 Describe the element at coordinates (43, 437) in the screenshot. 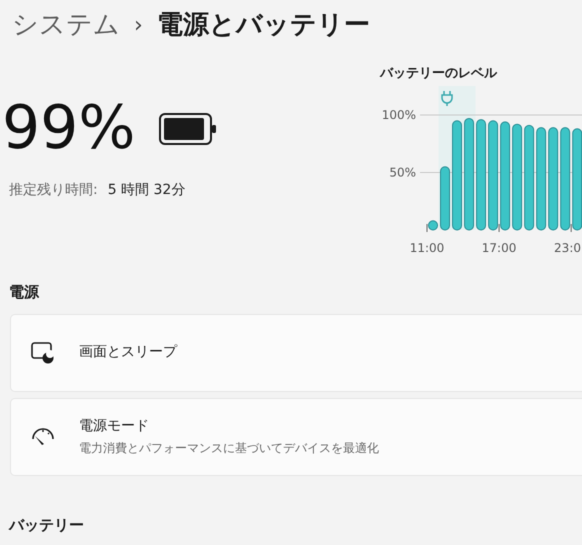

I see `gauge-icon` at that location.